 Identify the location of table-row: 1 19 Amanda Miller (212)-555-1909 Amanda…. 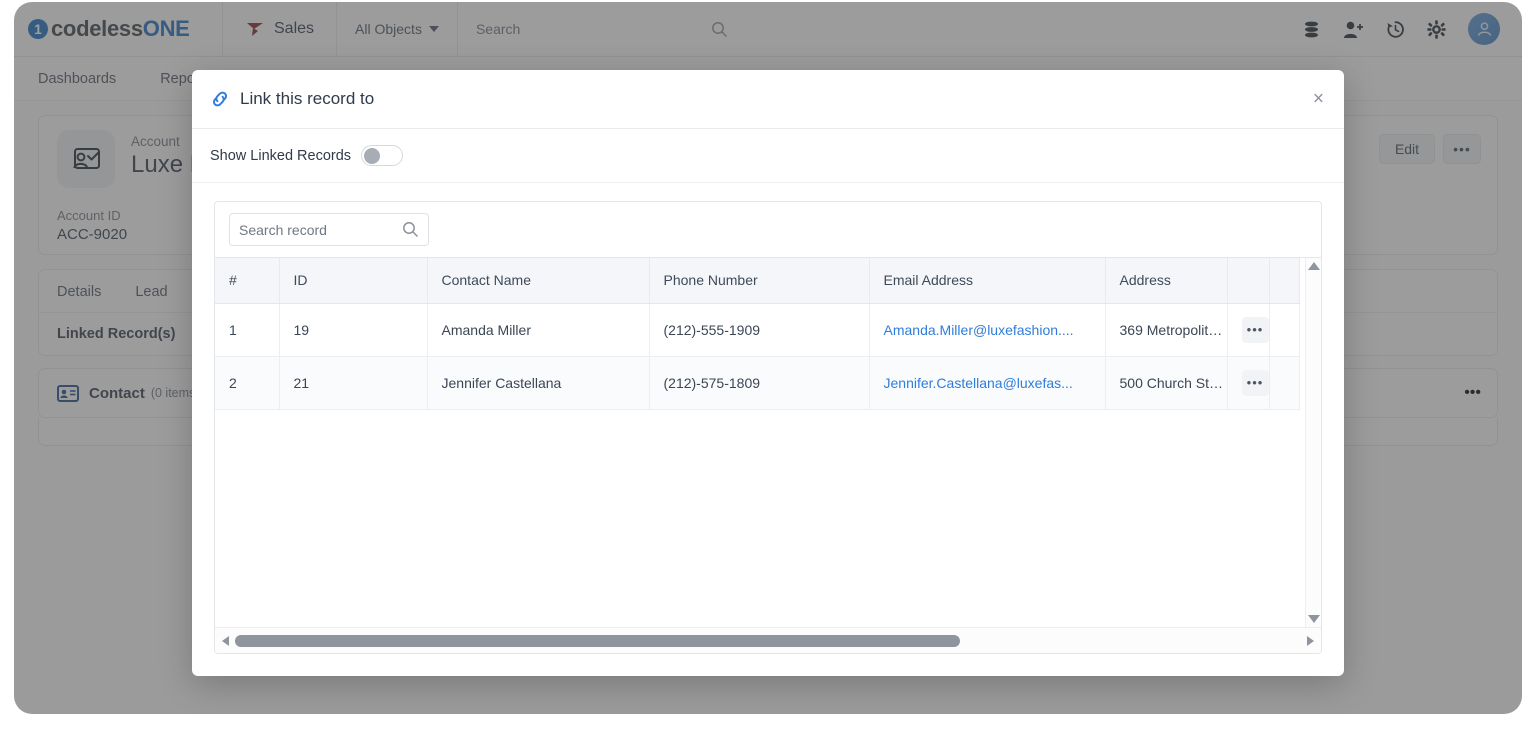
(757, 330).